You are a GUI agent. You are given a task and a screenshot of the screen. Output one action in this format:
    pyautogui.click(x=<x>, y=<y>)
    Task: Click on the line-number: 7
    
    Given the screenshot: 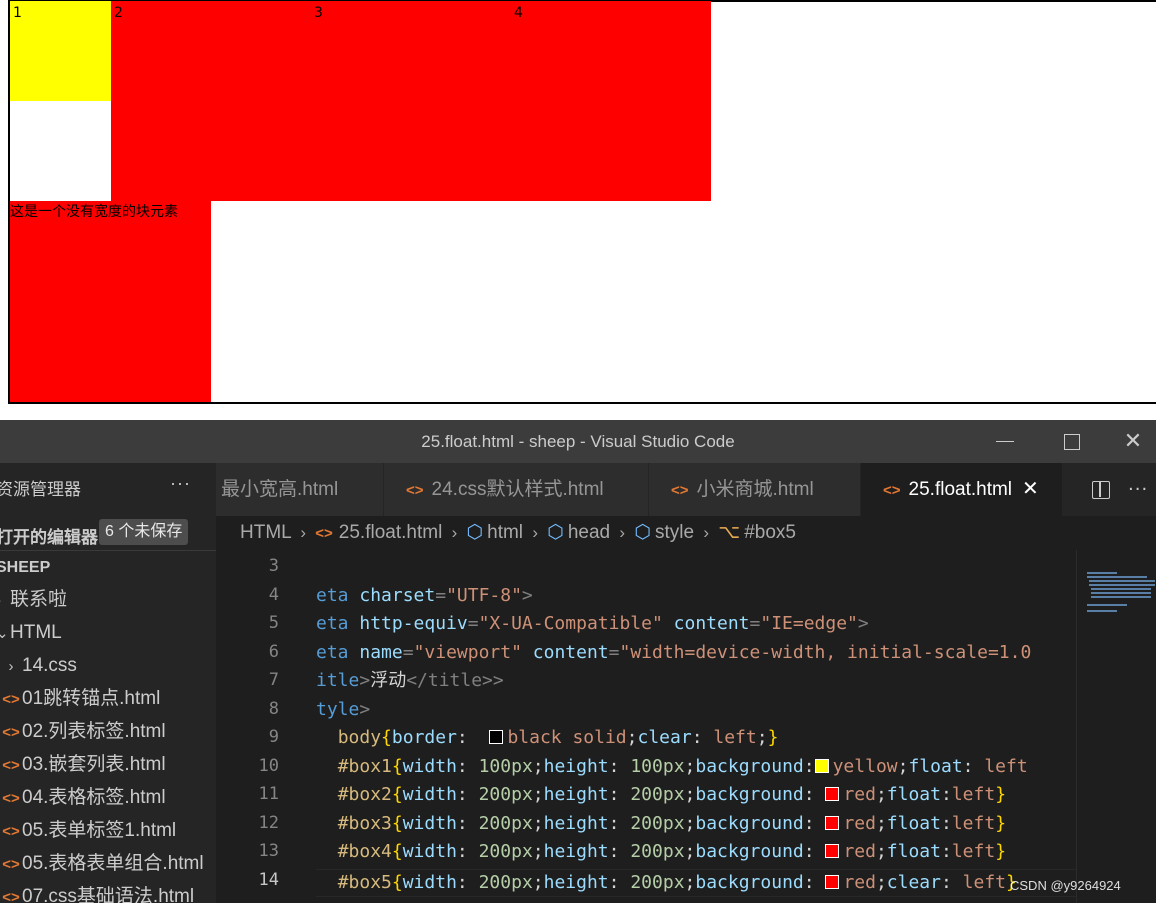 What is the action you would take?
    pyautogui.click(x=273, y=680)
    